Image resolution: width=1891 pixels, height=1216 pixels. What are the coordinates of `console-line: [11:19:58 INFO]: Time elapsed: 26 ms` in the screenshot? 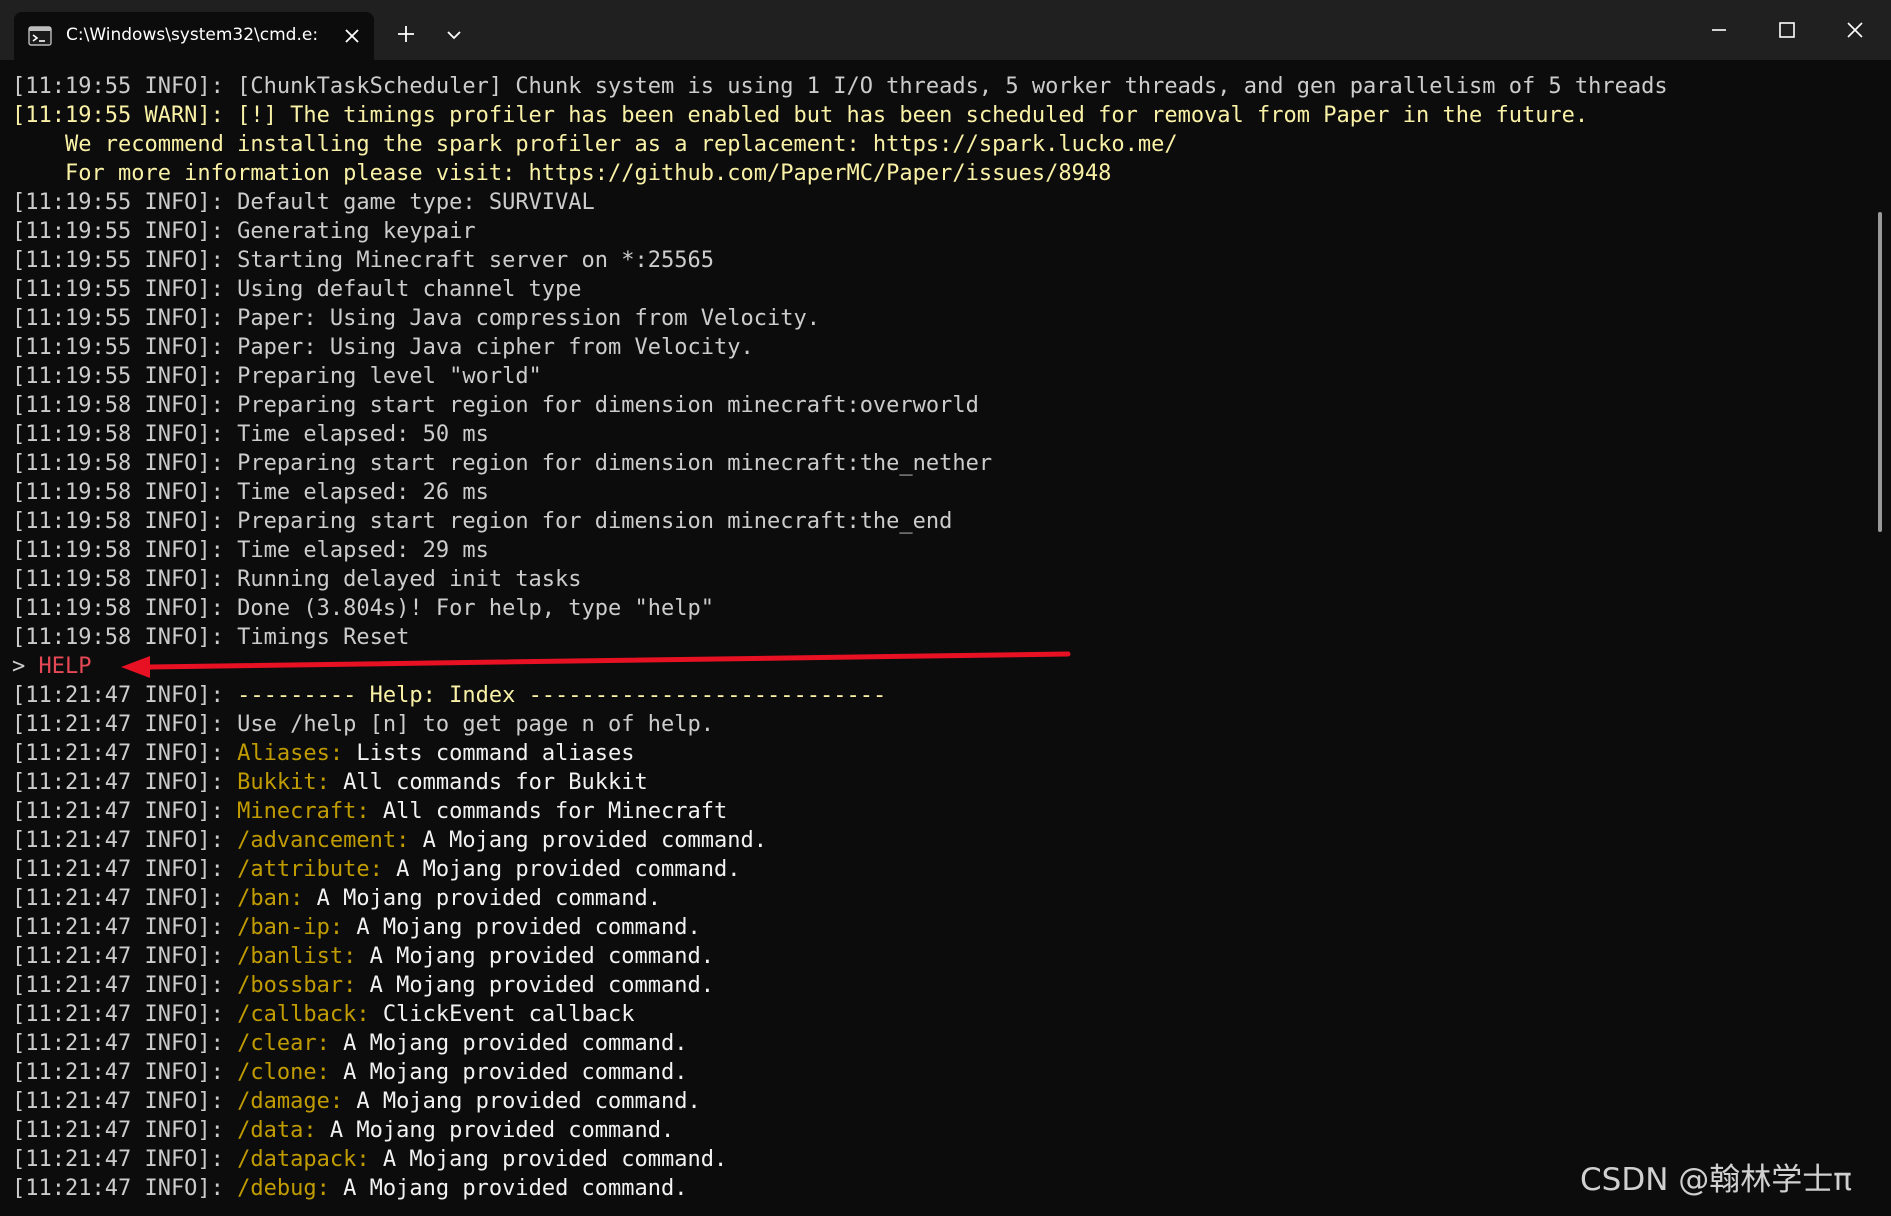 It's located at (250, 492).